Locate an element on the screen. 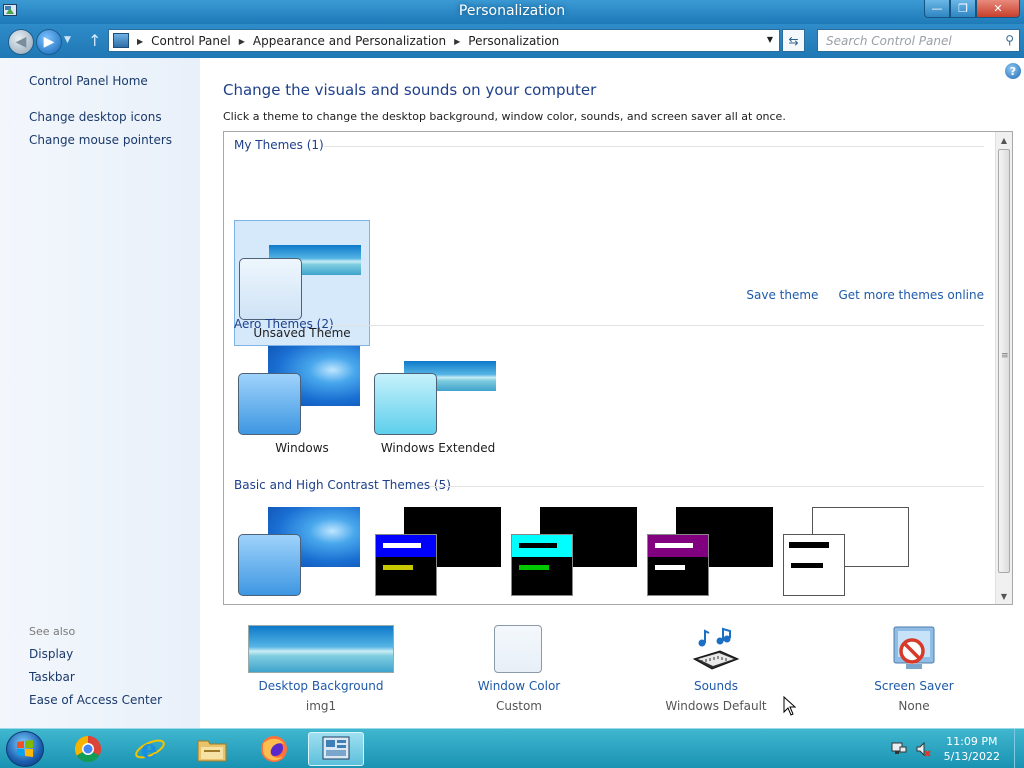  sounds-icon is located at coordinates (716, 648).